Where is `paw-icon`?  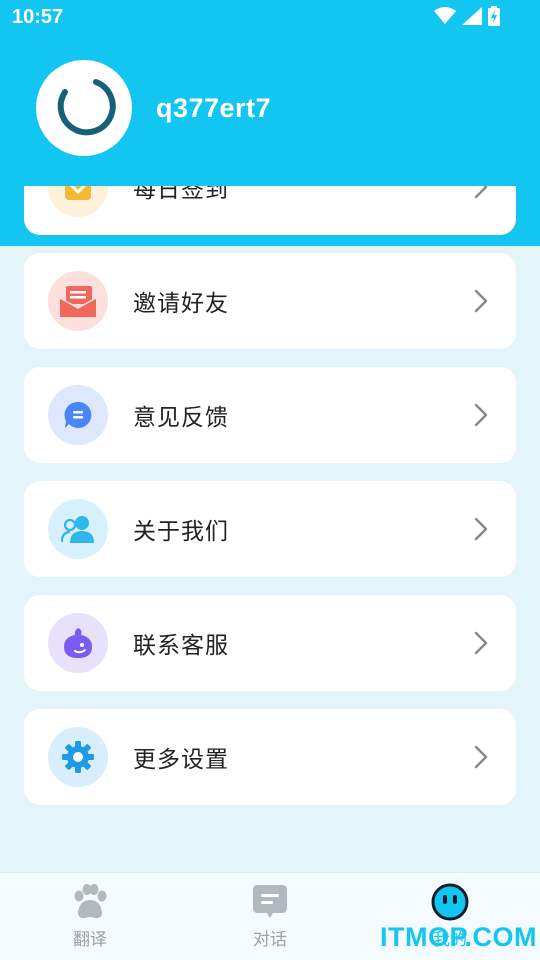 paw-icon is located at coordinates (90, 902).